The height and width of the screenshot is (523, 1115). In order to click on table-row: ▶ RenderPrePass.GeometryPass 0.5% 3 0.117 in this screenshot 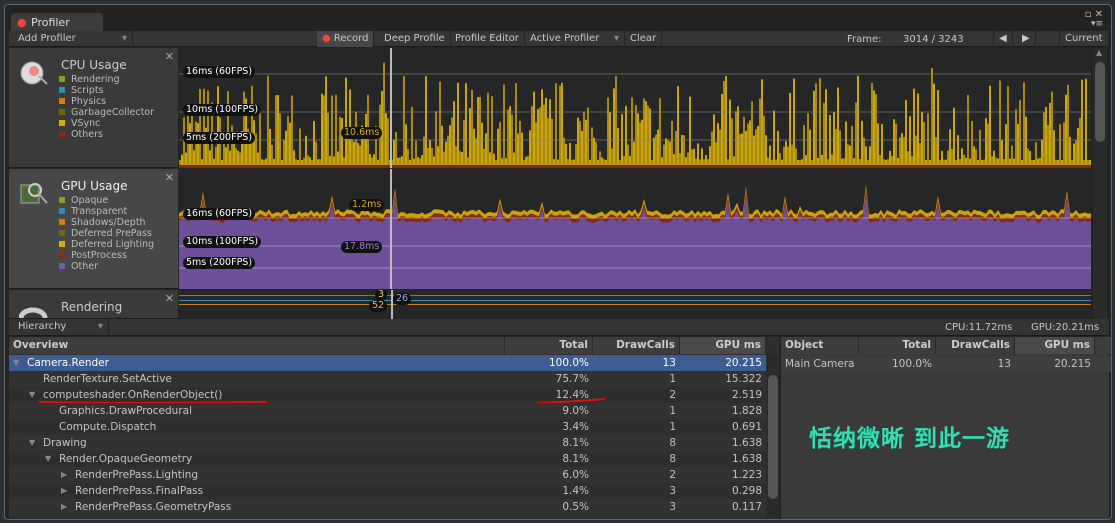, I will do `click(387, 507)`.